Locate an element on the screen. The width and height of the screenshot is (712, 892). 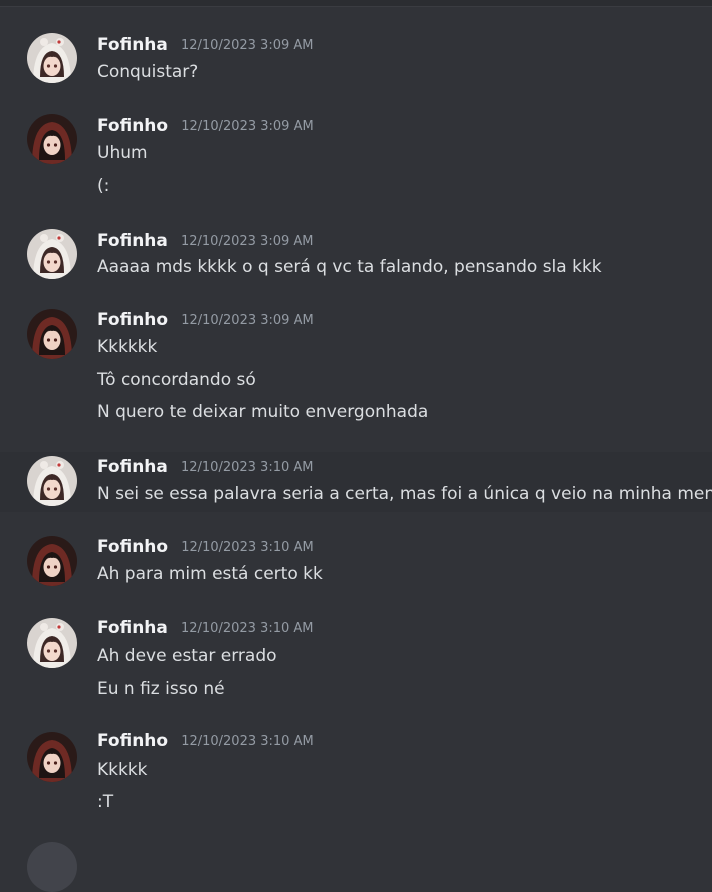
message-text: N quero te deixar muito envergonhada is located at coordinates (263, 412).